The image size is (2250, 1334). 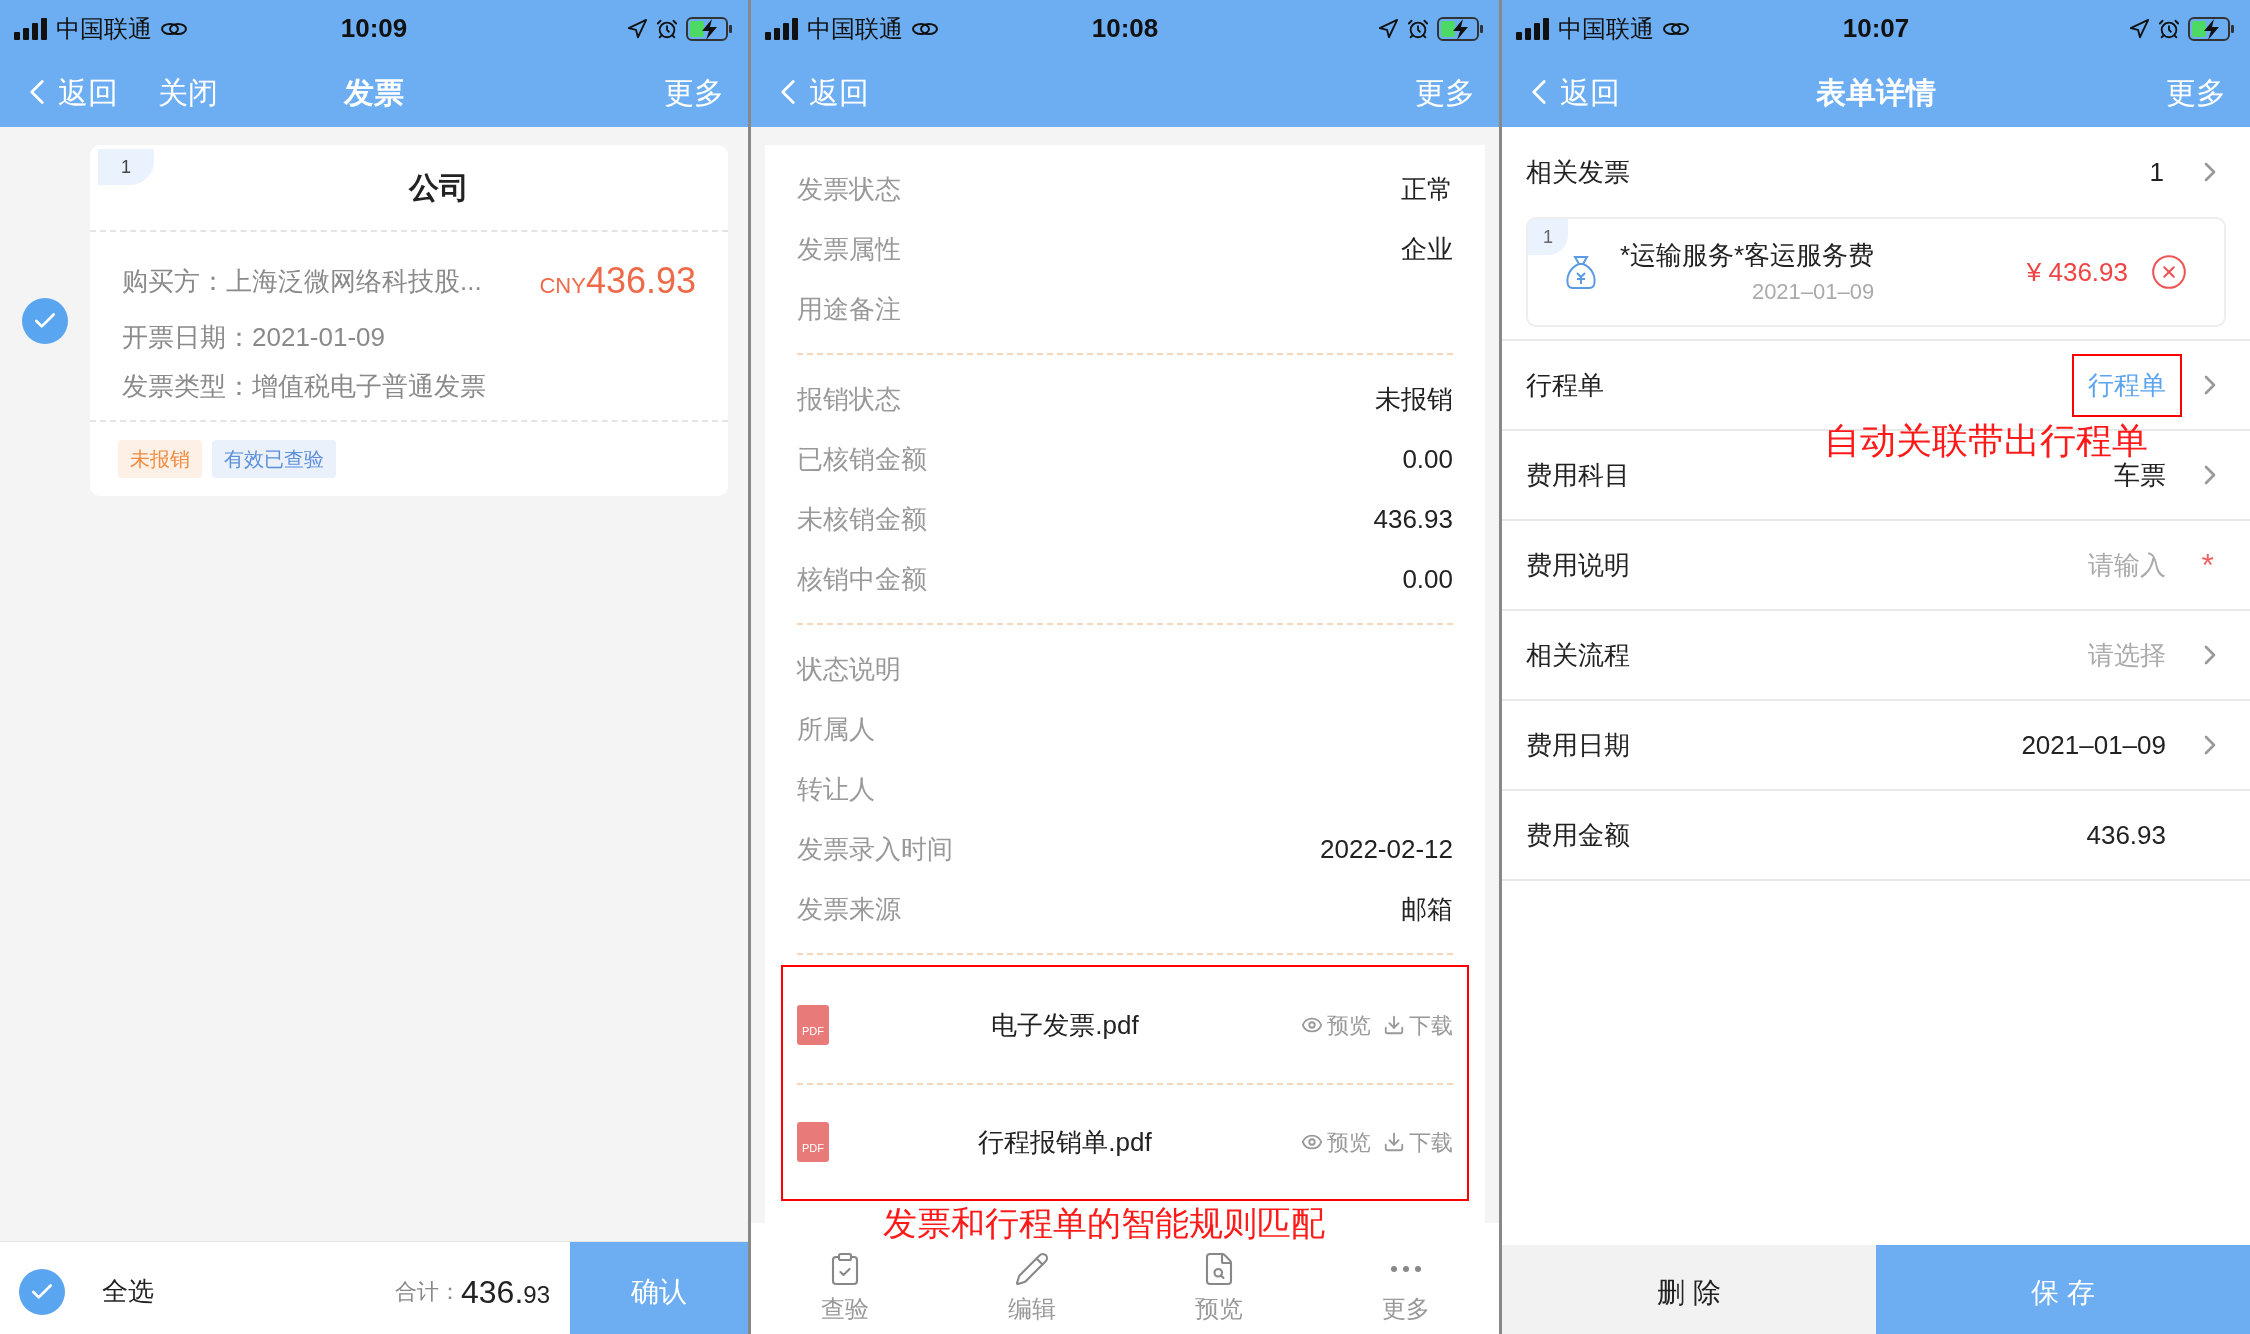 What do you see at coordinates (409, 320) in the screenshot?
I see `invoice-card: 1 公司 购买方：上海泛微网络科技股... CNY436.93 开票日期：2021-01-09 发票类型：增值税电子普通发票 未报销 有效已查验` at bounding box center [409, 320].